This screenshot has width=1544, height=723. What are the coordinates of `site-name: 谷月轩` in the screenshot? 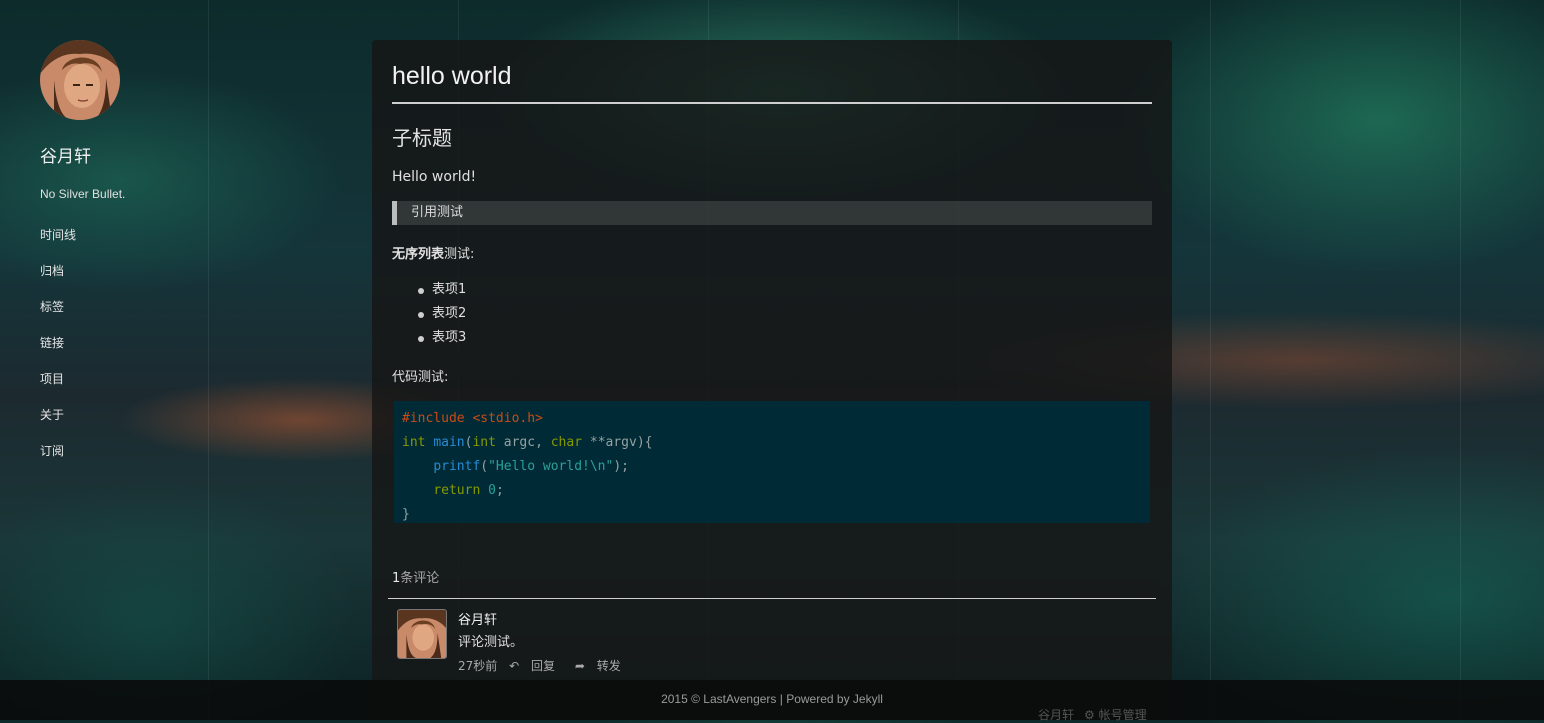 It's located at (120, 154).